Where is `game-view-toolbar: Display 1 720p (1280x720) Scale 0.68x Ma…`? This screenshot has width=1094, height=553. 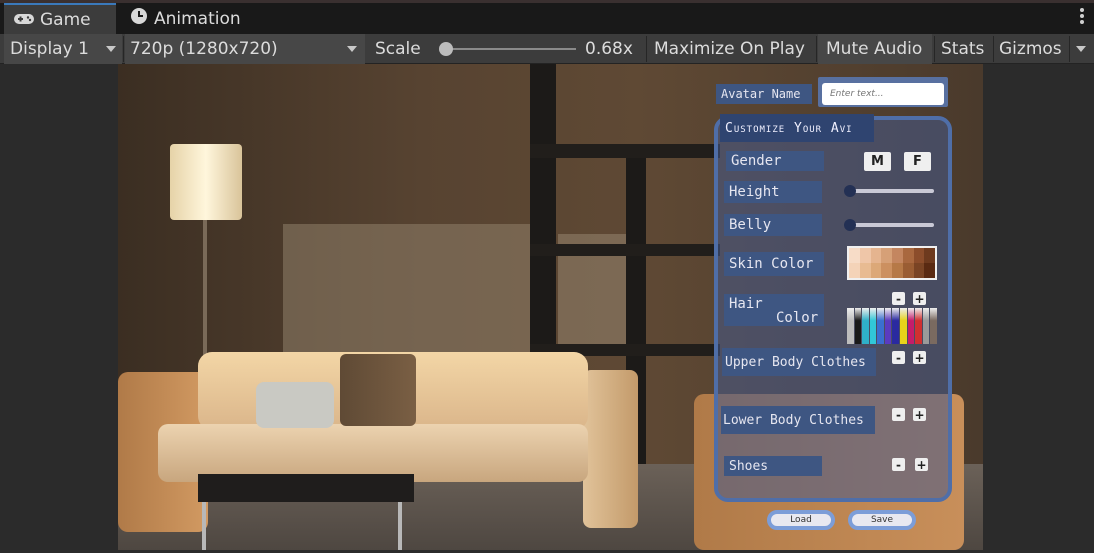 game-view-toolbar: Display 1 720p (1280x720) Scale 0.68x Ma… is located at coordinates (547, 49).